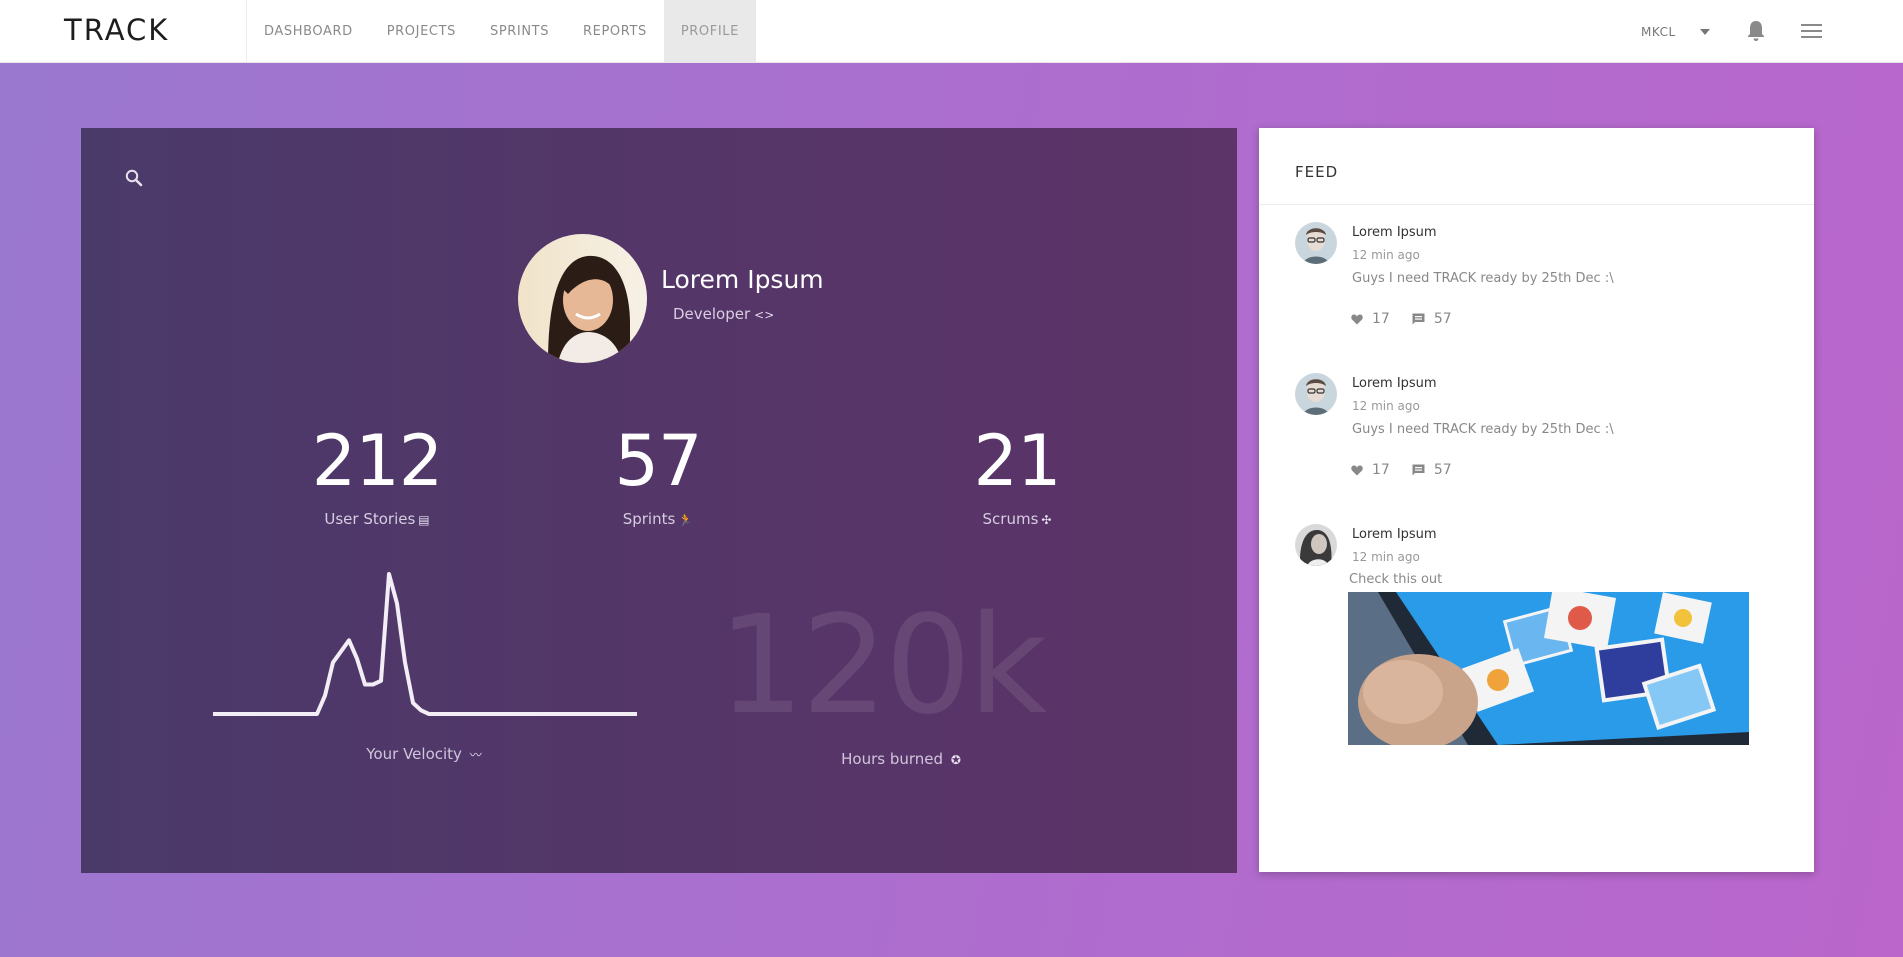 The width and height of the screenshot is (1903, 957). Describe the element at coordinates (955, 760) in the screenshot. I see `fire-icon: ✪` at that location.